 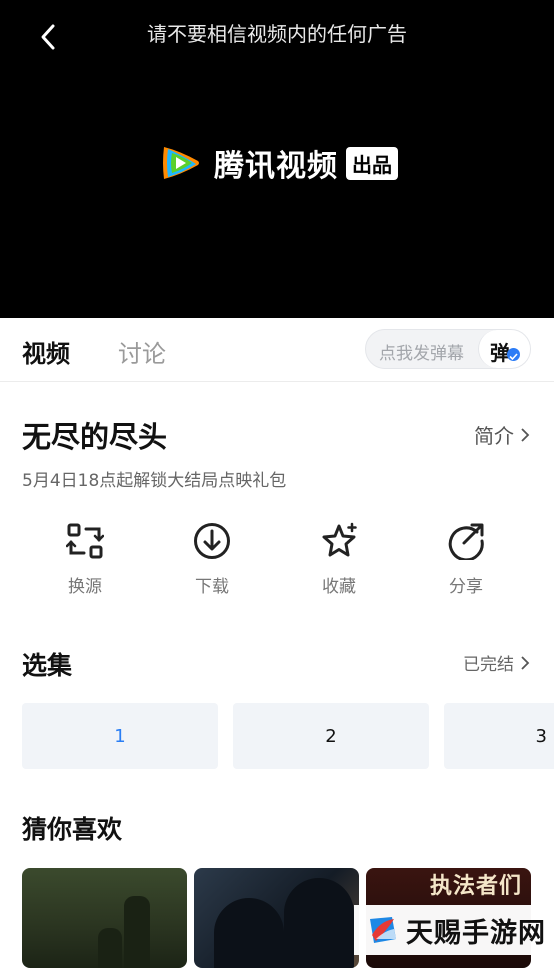 What do you see at coordinates (46, 351) in the screenshot?
I see `tab-video: 视频` at bounding box center [46, 351].